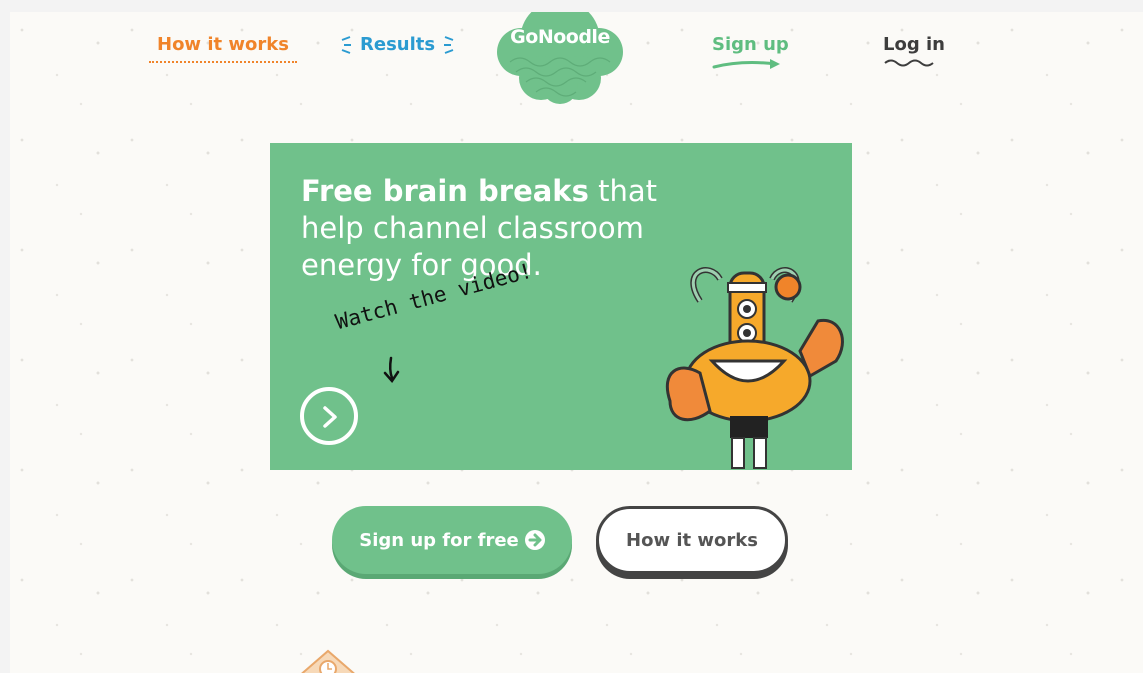  I want to click on nav-results: Results, so click(397, 44).